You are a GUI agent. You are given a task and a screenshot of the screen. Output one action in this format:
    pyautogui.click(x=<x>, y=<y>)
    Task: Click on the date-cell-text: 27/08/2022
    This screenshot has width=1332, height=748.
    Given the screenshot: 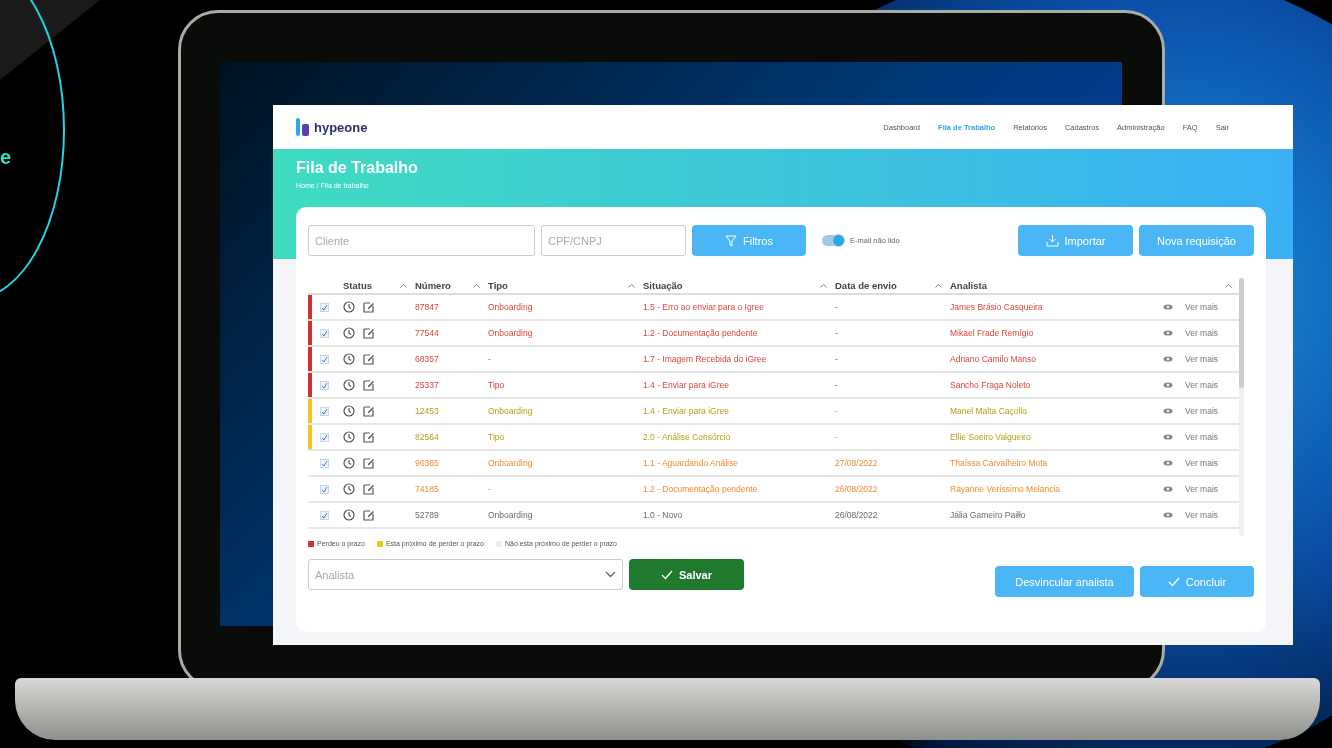 What is the action you would take?
    pyautogui.click(x=857, y=463)
    